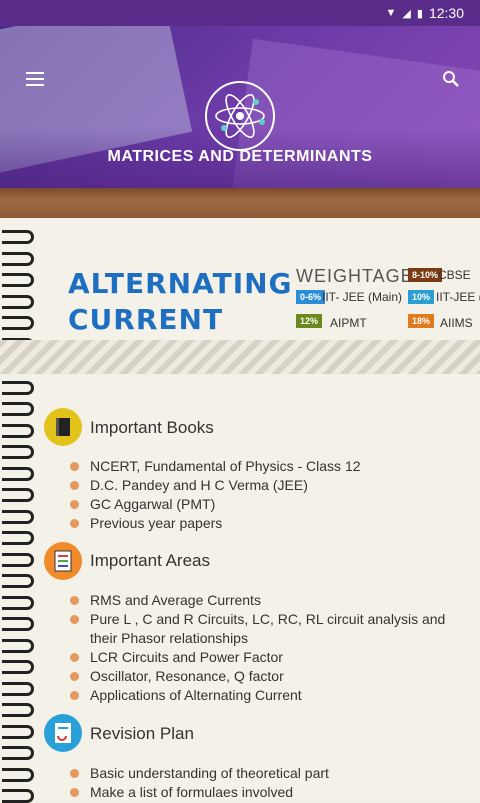 The height and width of the screenshot is (803, 480). Describe the element at coordinates (142, 733) in the screenshot. I see `section-title-revision: Revision Plan` at that location.